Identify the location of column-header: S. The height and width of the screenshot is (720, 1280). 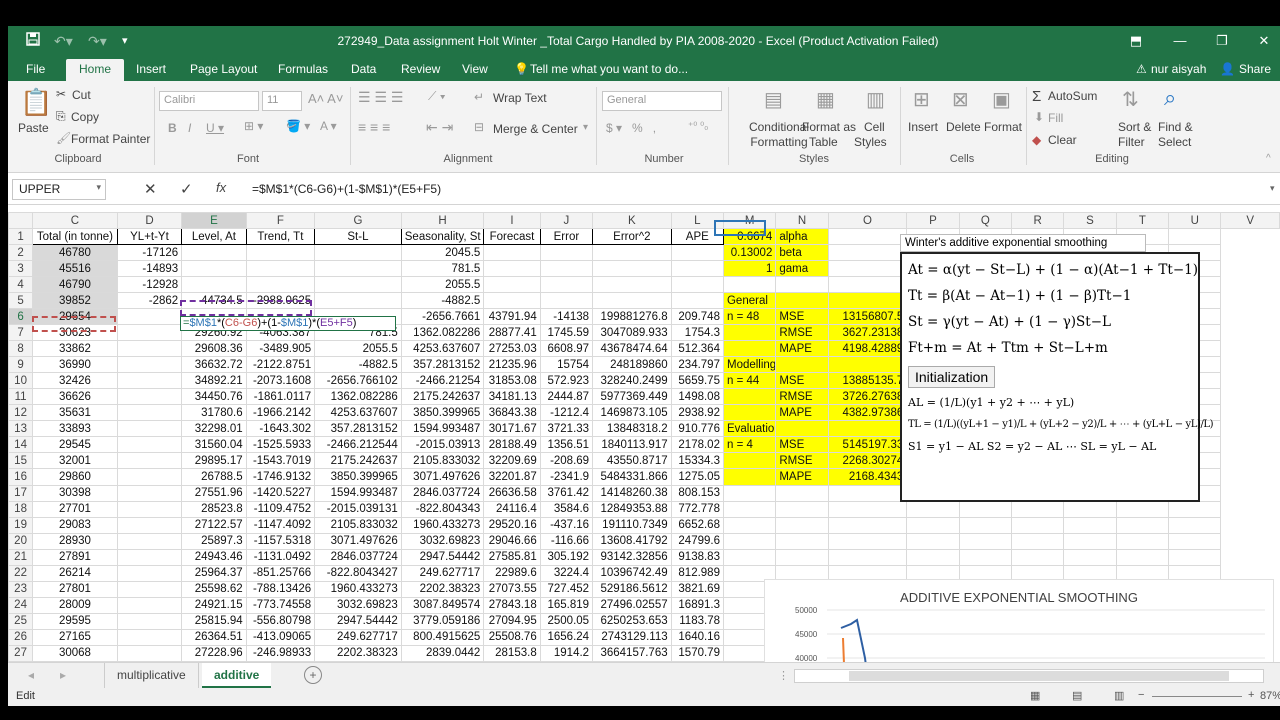
(1090, 220).